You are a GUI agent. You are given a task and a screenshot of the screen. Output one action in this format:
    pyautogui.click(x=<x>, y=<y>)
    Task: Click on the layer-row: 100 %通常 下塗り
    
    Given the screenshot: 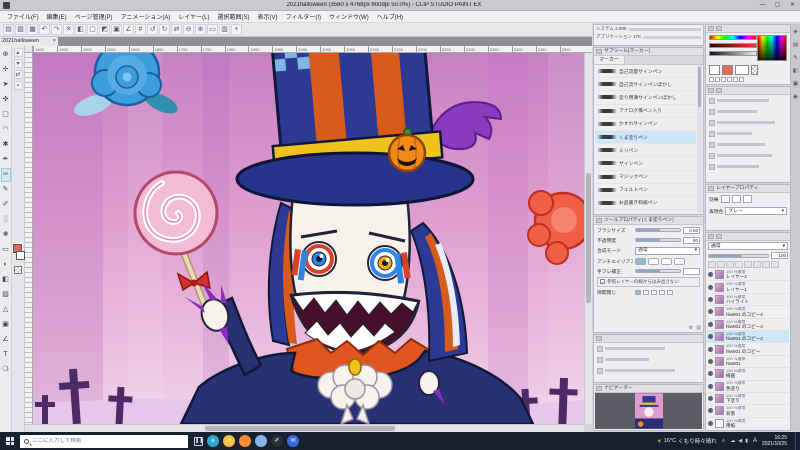 What is the action you would take?
    pyautogui.click(x=748, y=399)
    